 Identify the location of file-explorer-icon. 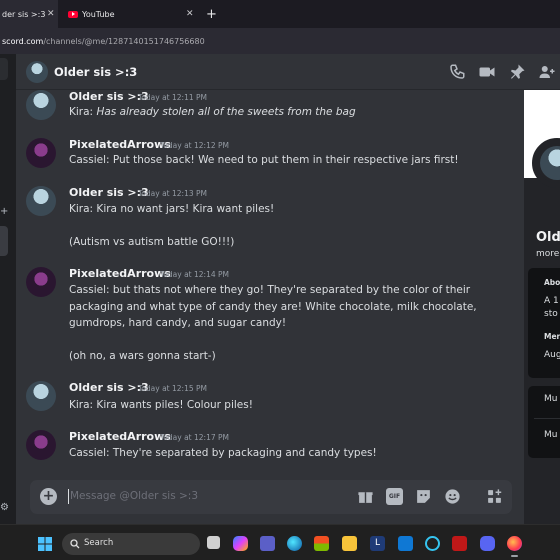
(349, 543).